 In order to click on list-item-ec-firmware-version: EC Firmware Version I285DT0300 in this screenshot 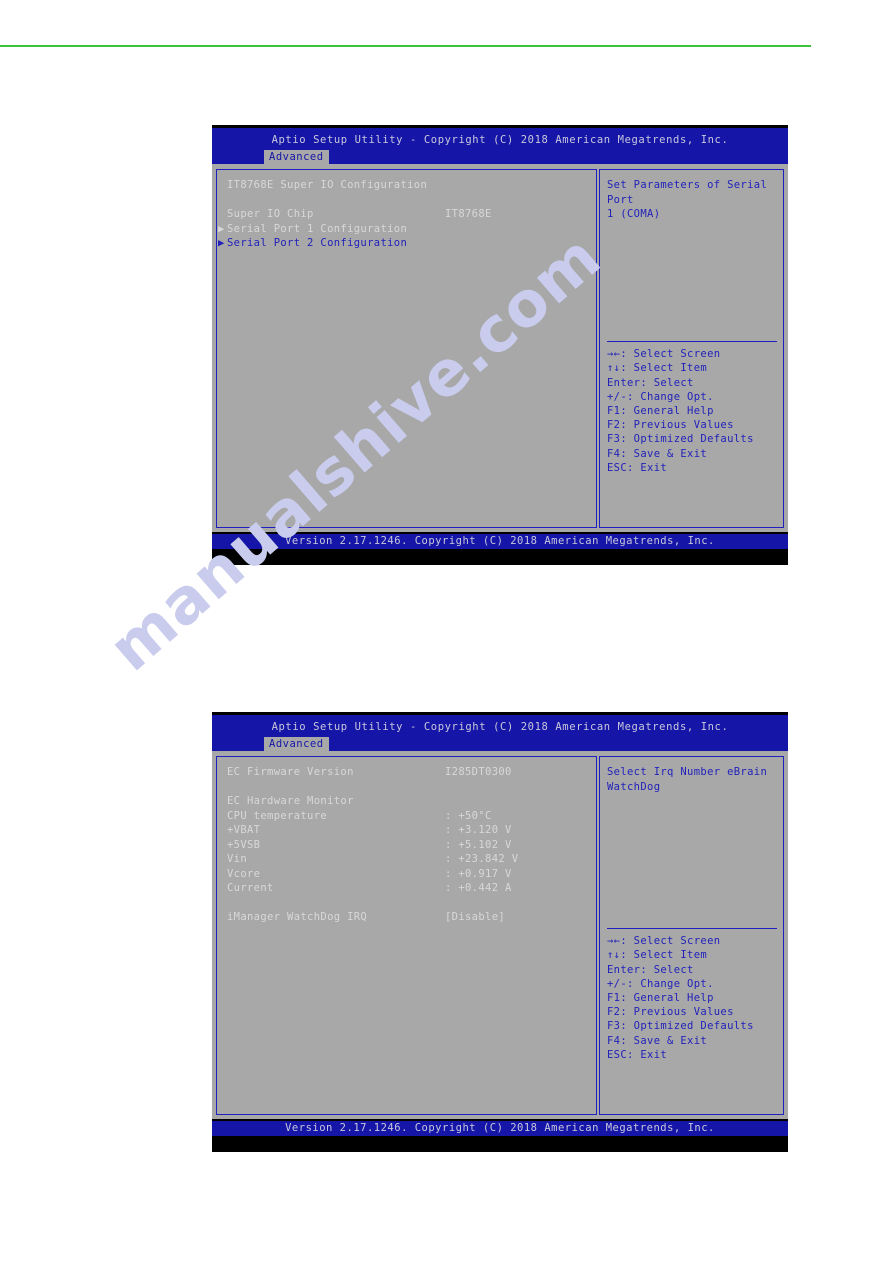, I will do `click(411, 772)`.